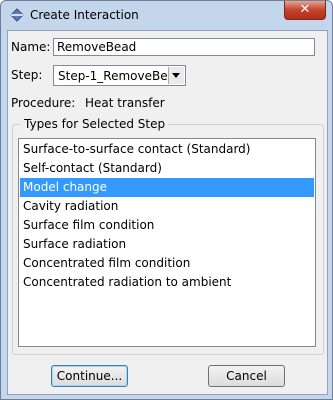 The height and width of the screenshot is (400, 333). What do you see at coordinates (184, 47) in the screenshot?
I see `name-field: RemoveBead` at bounding box center [184, 47].